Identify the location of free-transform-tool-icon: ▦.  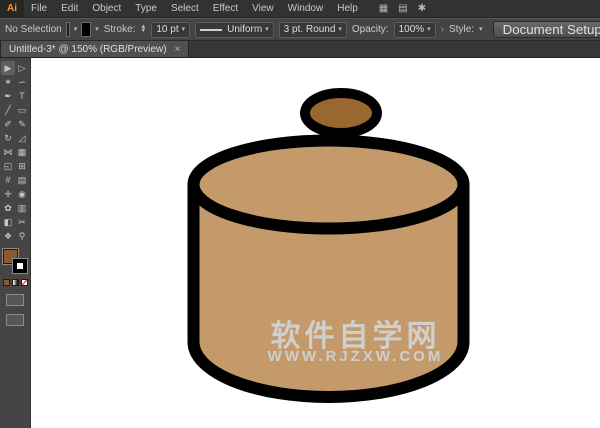
(22, 152).